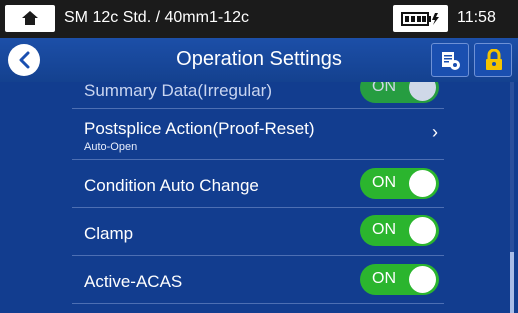 Image resolution: width=518 pixels, height=313 pixels. I want to click on header-bar: Operation Settings, so click(259, 60).